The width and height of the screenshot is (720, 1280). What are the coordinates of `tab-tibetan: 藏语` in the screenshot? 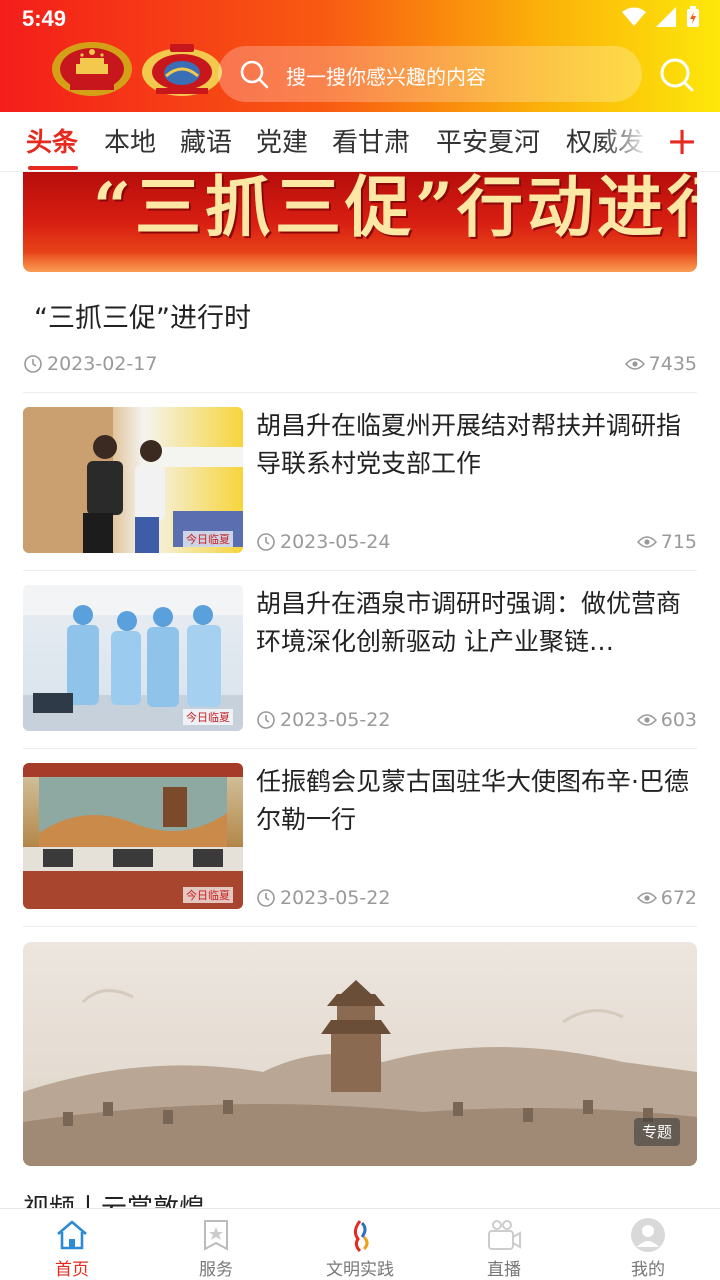 It's located at (206, 140).